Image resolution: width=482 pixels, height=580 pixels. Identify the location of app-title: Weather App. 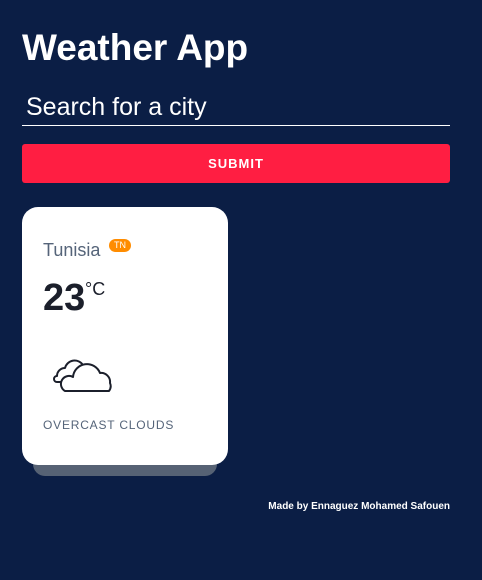
(135, 47).